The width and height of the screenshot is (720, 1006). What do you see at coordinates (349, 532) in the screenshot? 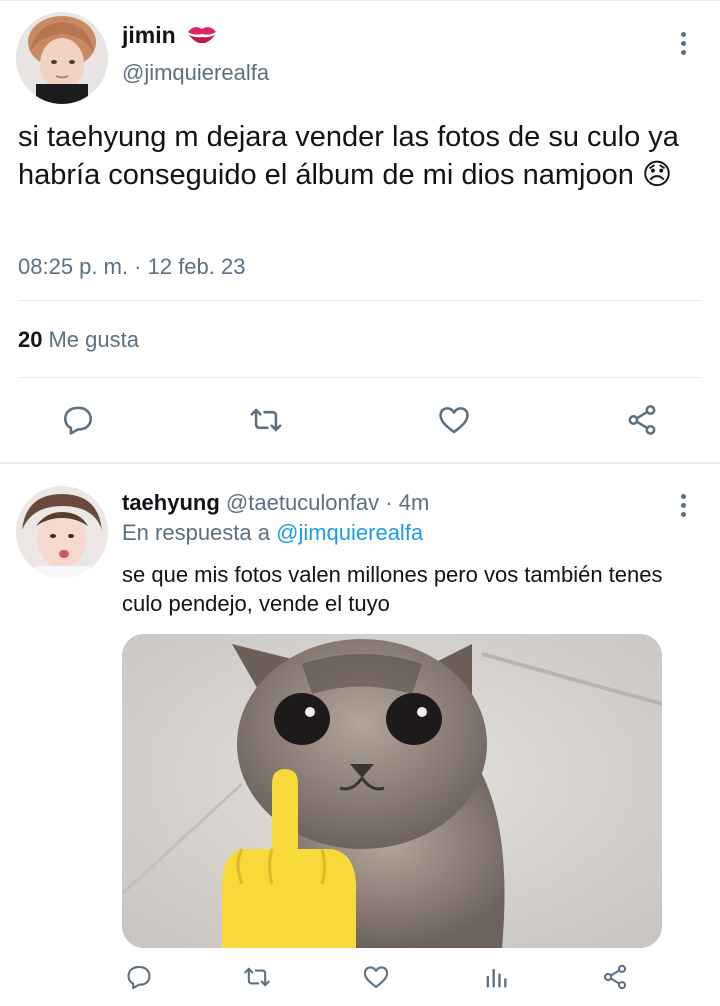
I see `in-reply-to-handle: @jimquierealfa` at bounding box center [349, 532].